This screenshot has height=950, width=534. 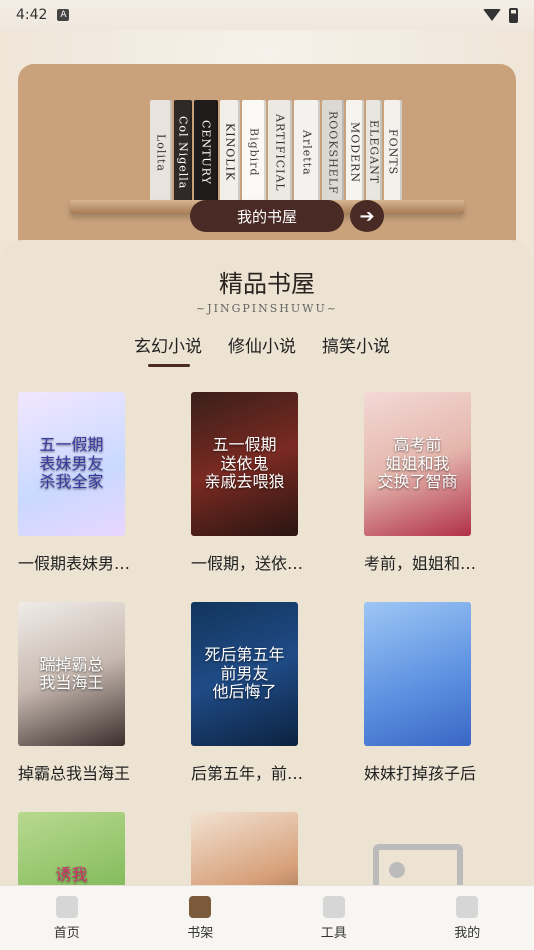 I want to click on book-cover-text, so click(x=418, y=674).